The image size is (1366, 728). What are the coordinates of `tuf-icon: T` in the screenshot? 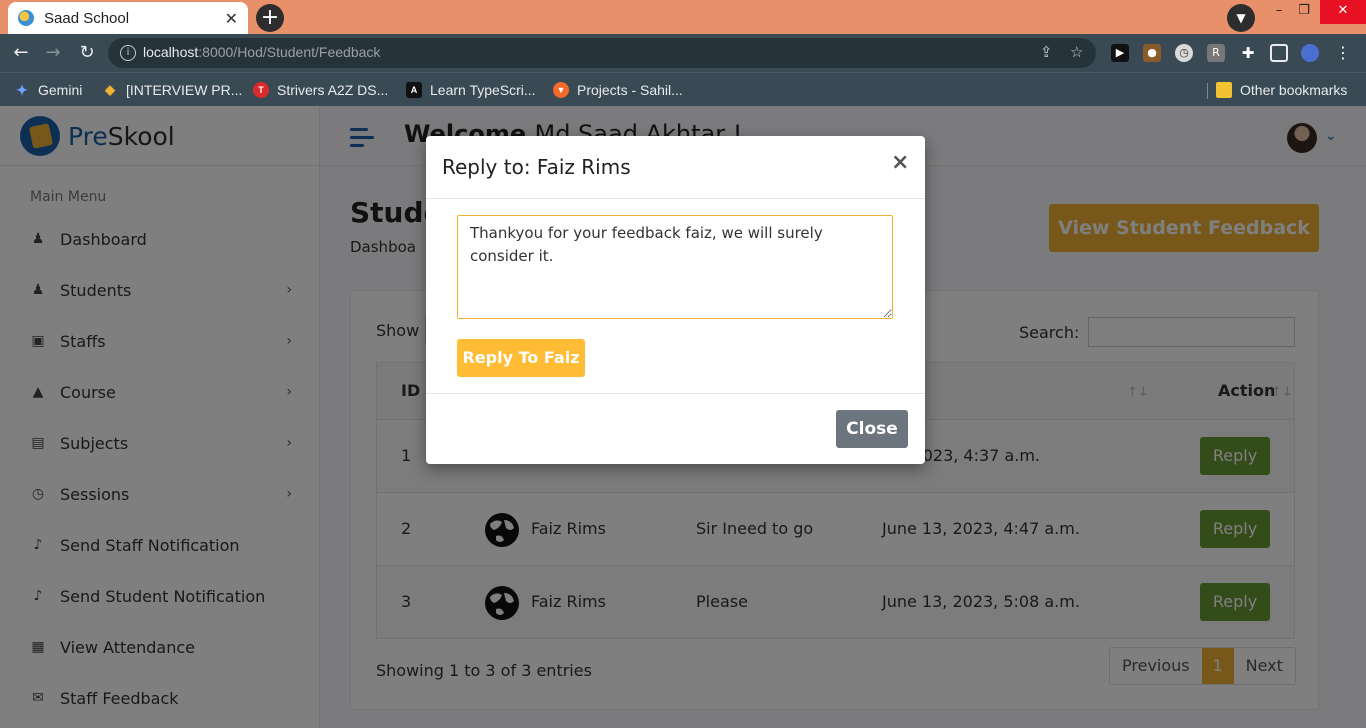 It's located at (261, 90).